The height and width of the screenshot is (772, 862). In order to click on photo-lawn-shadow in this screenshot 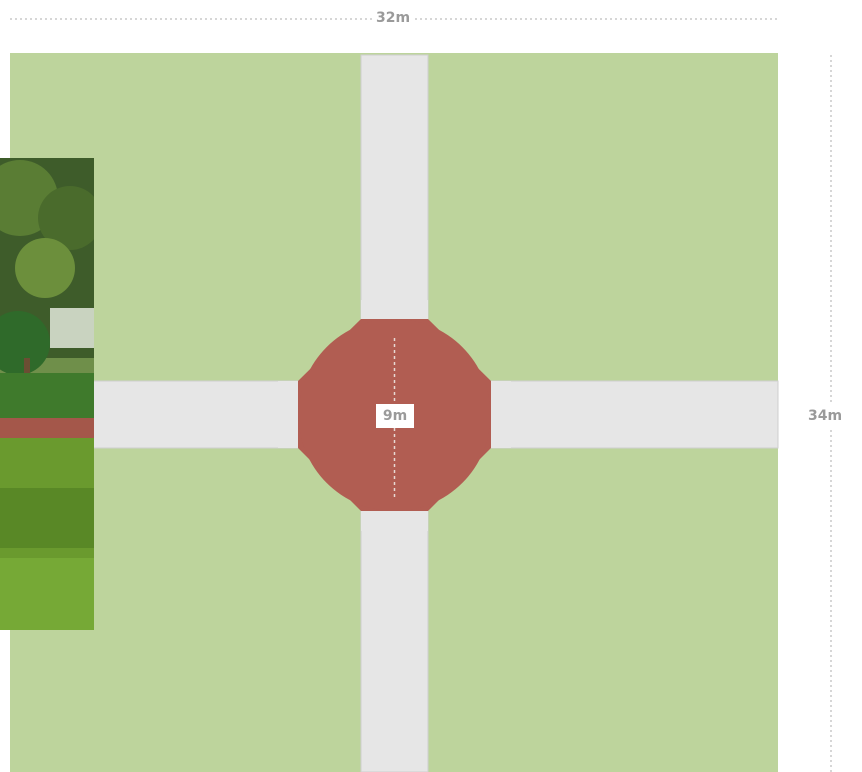, I will do `click(47, 518)`.